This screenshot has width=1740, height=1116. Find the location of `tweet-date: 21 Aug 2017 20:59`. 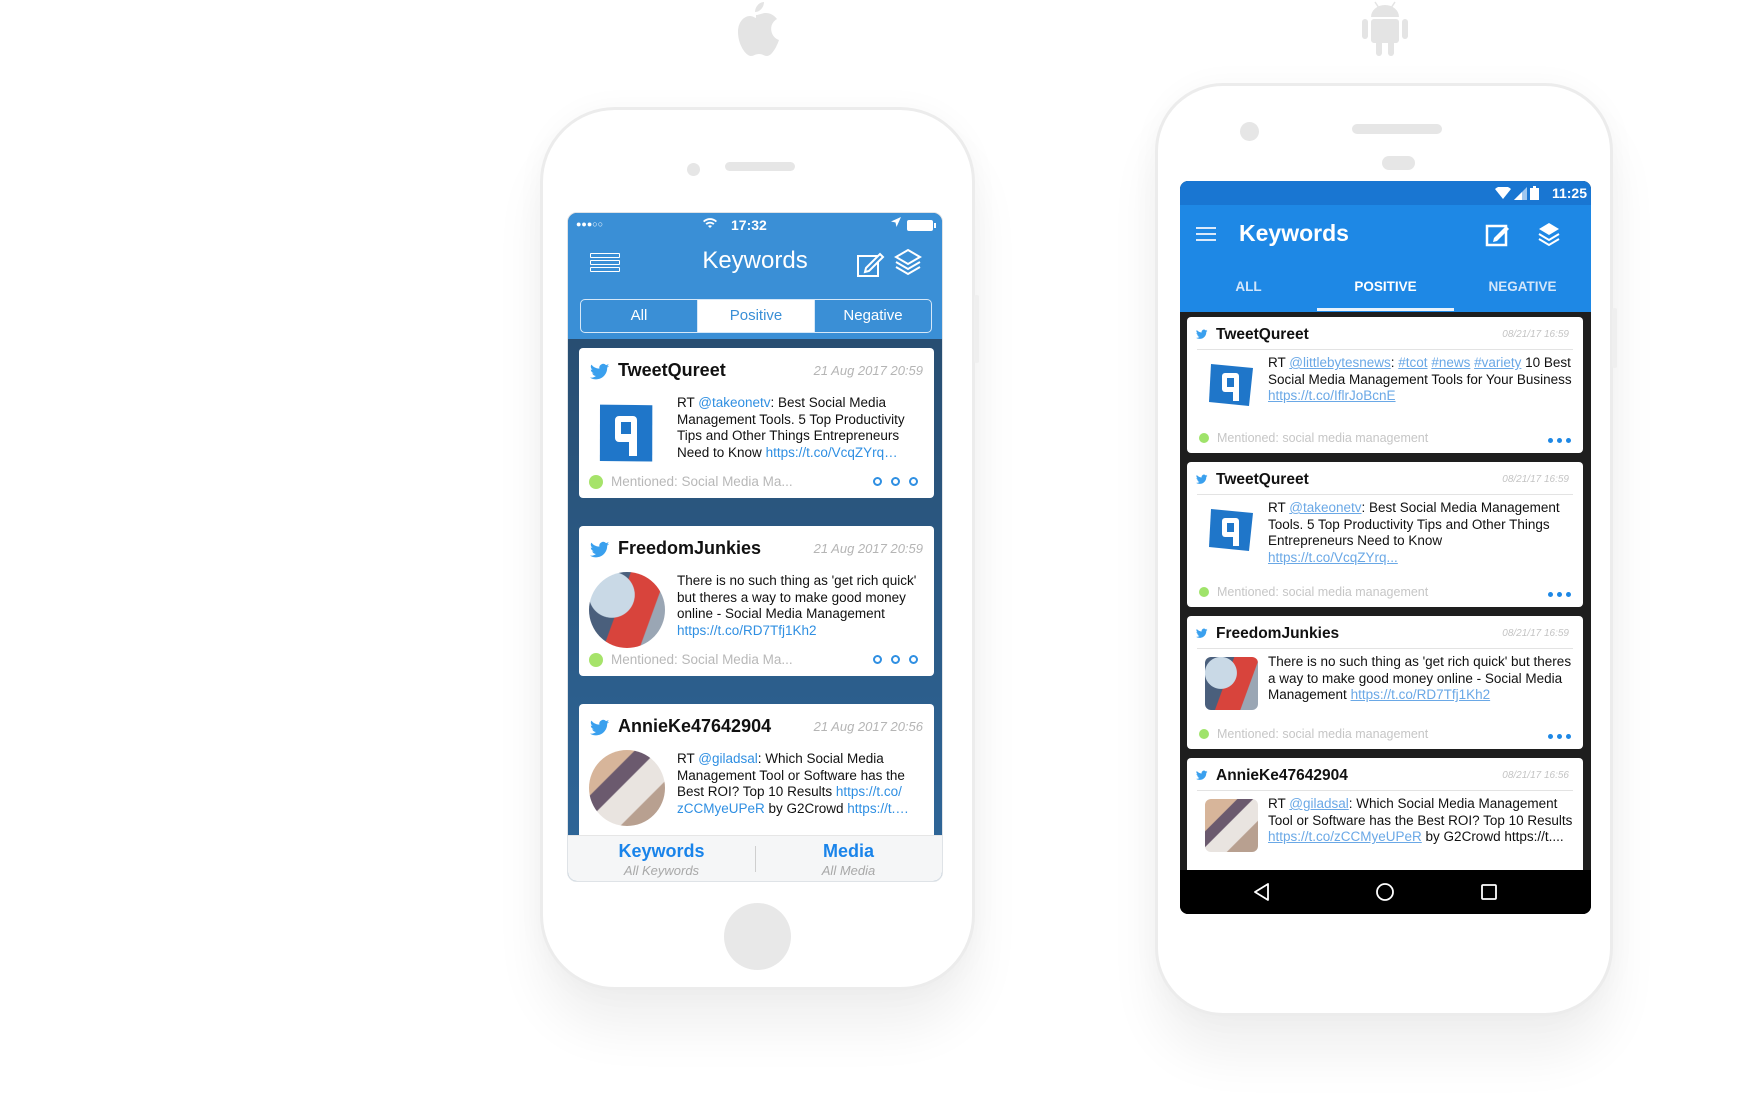

tweet-date: 21 Aug 2017 20:59 is located at coordinates (868, 548).